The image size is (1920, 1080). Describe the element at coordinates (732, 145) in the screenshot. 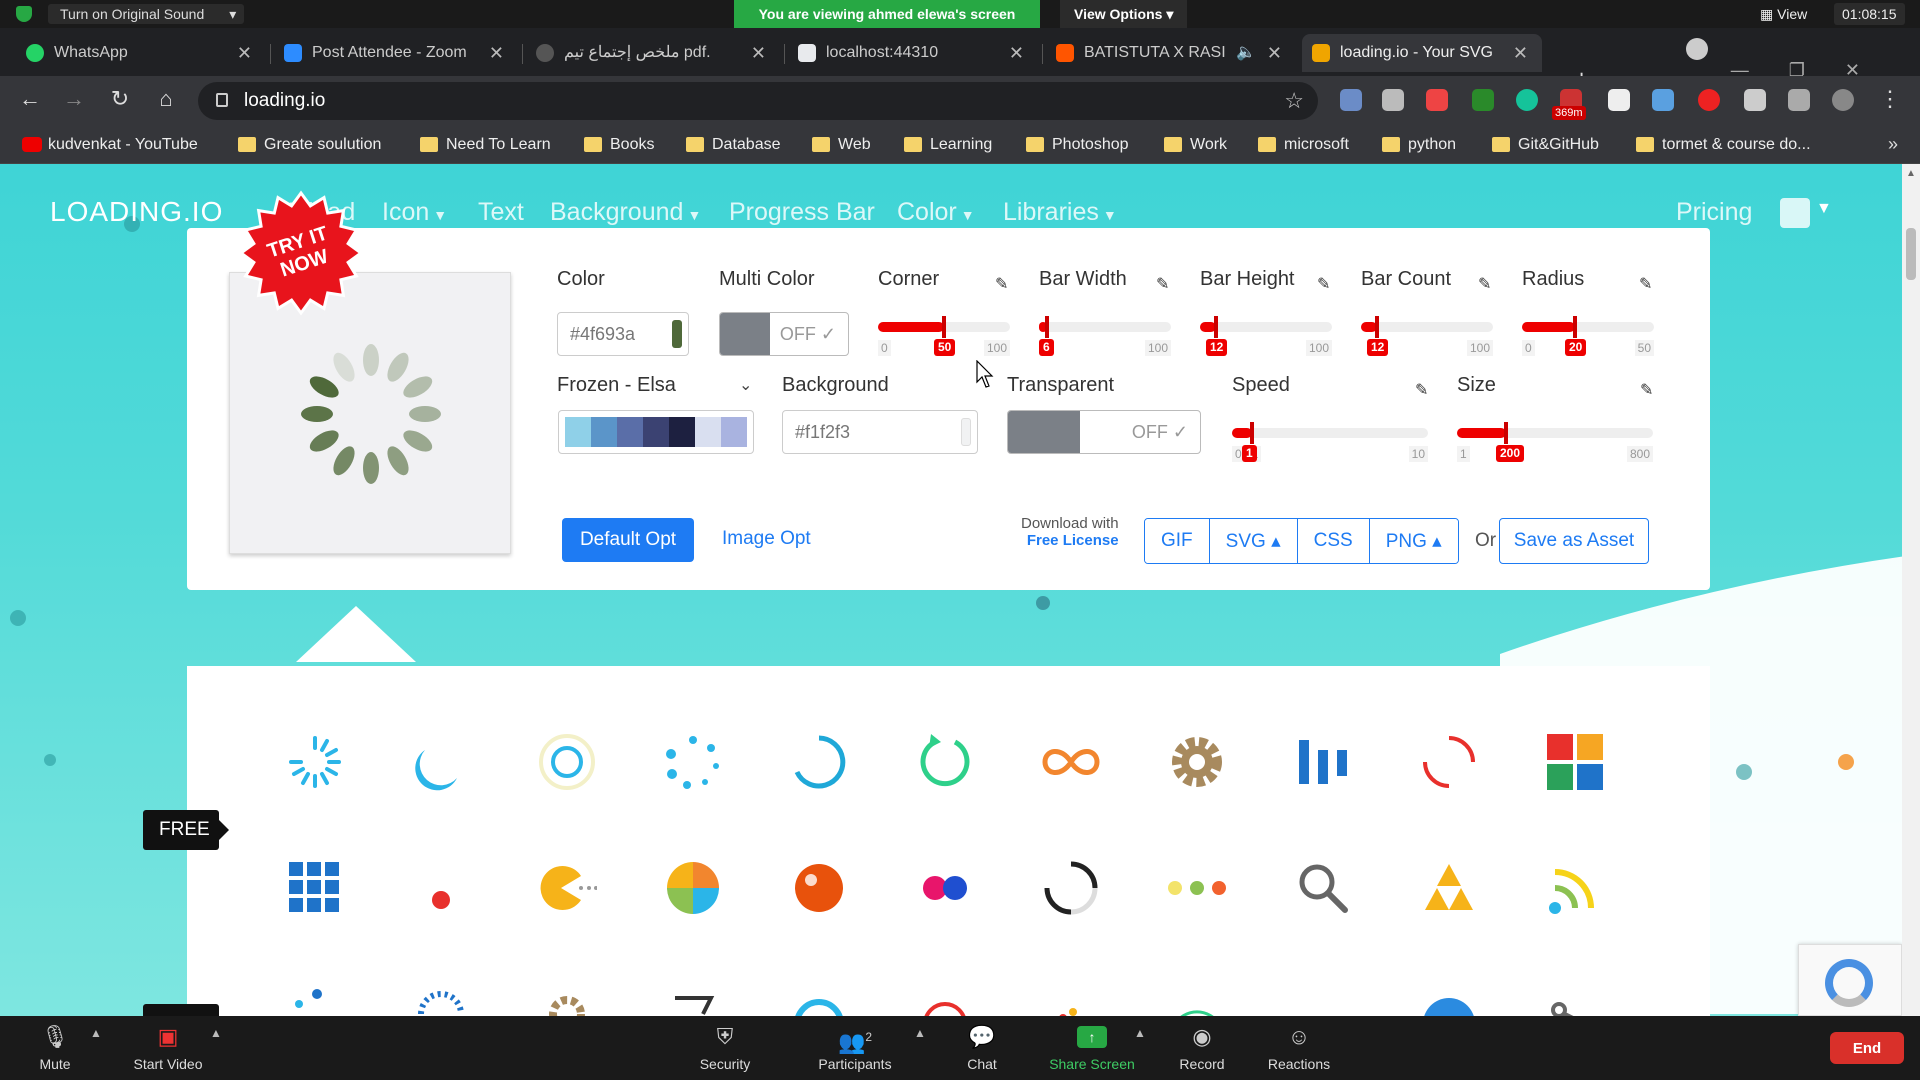

I see `bookmark-item: Database` at that location.